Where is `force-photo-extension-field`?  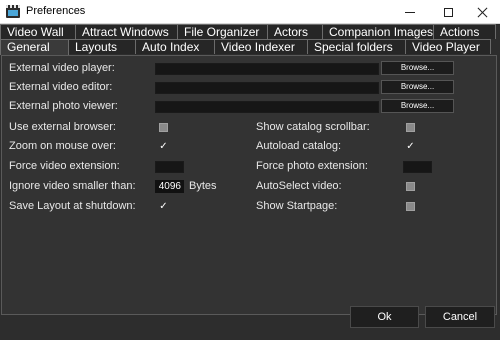 force-photo-extension-field is located at coordinates (417, 167).